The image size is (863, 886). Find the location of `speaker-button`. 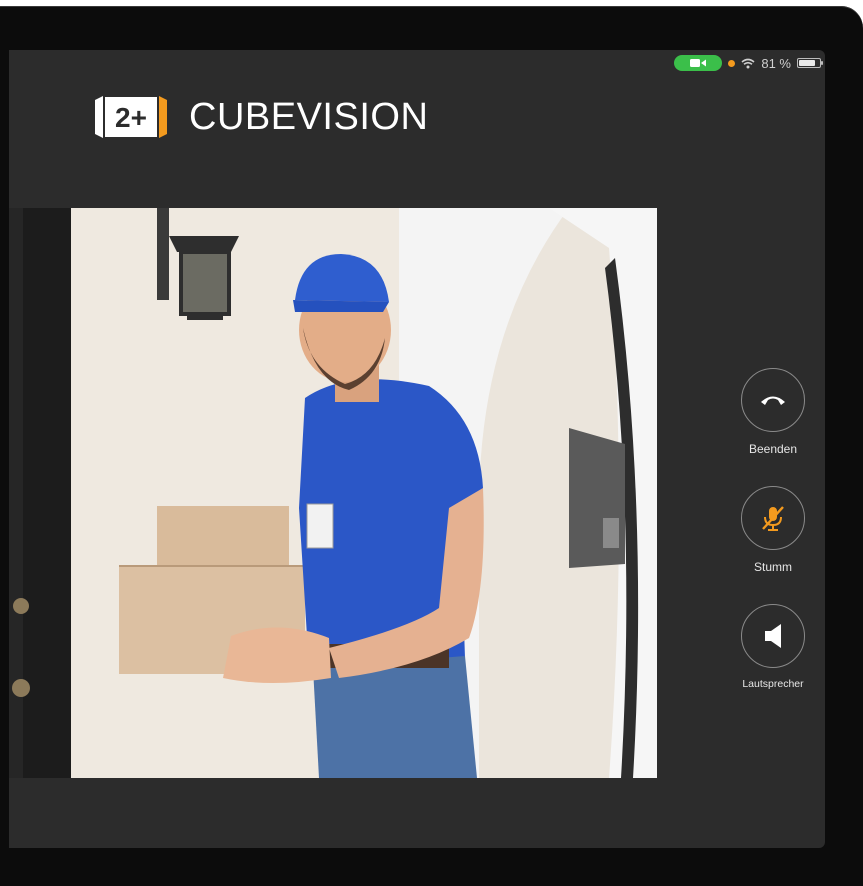

speaker-button is located at coordinates (773, 636).